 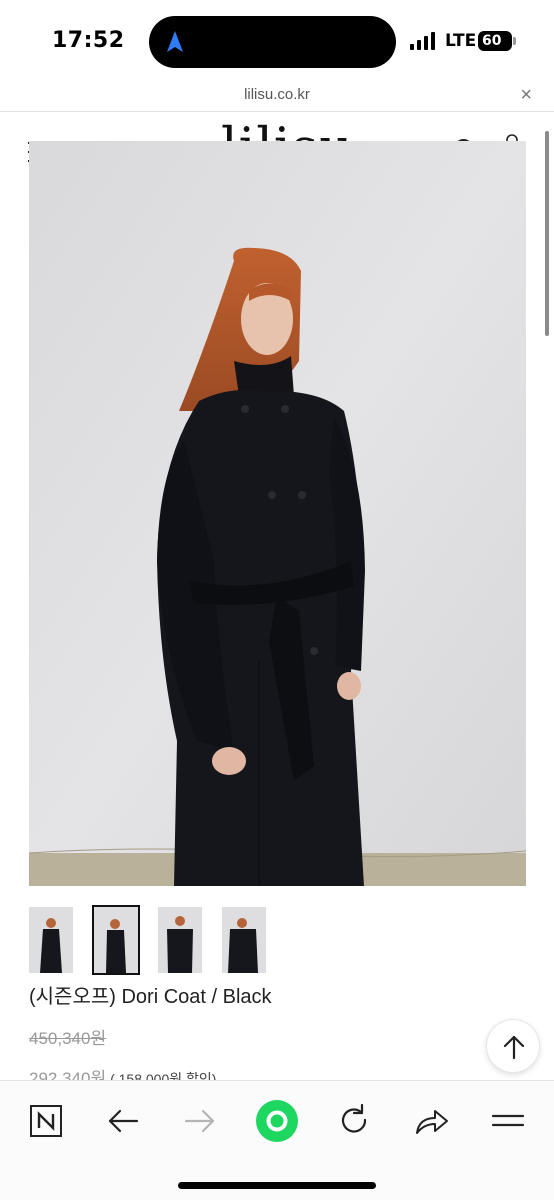 I want to click on naver-n-icon, so click(x=46, y=1121).